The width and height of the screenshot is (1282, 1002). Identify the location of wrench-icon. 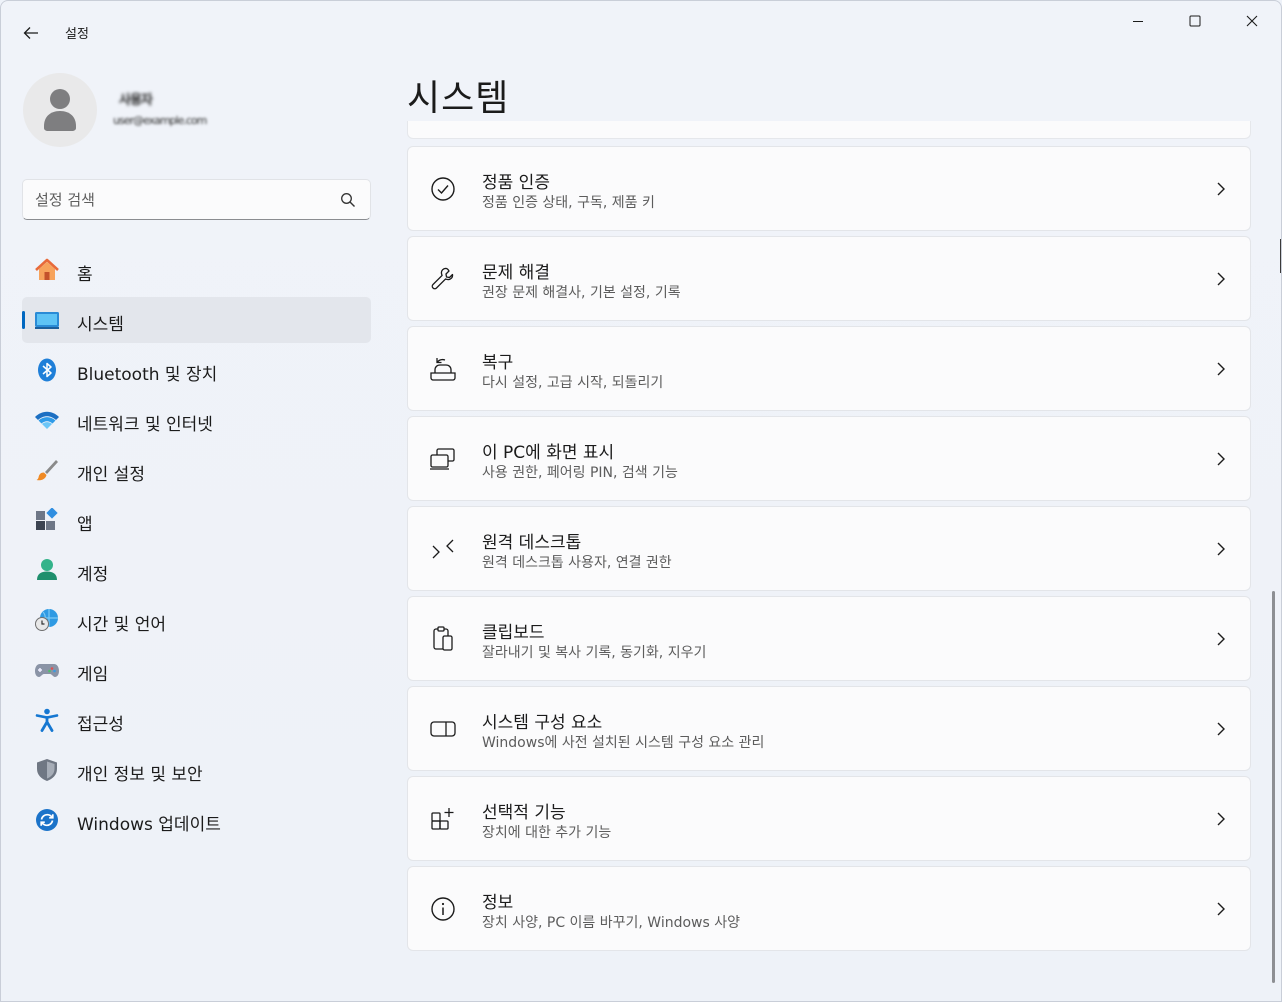
(443, 279).